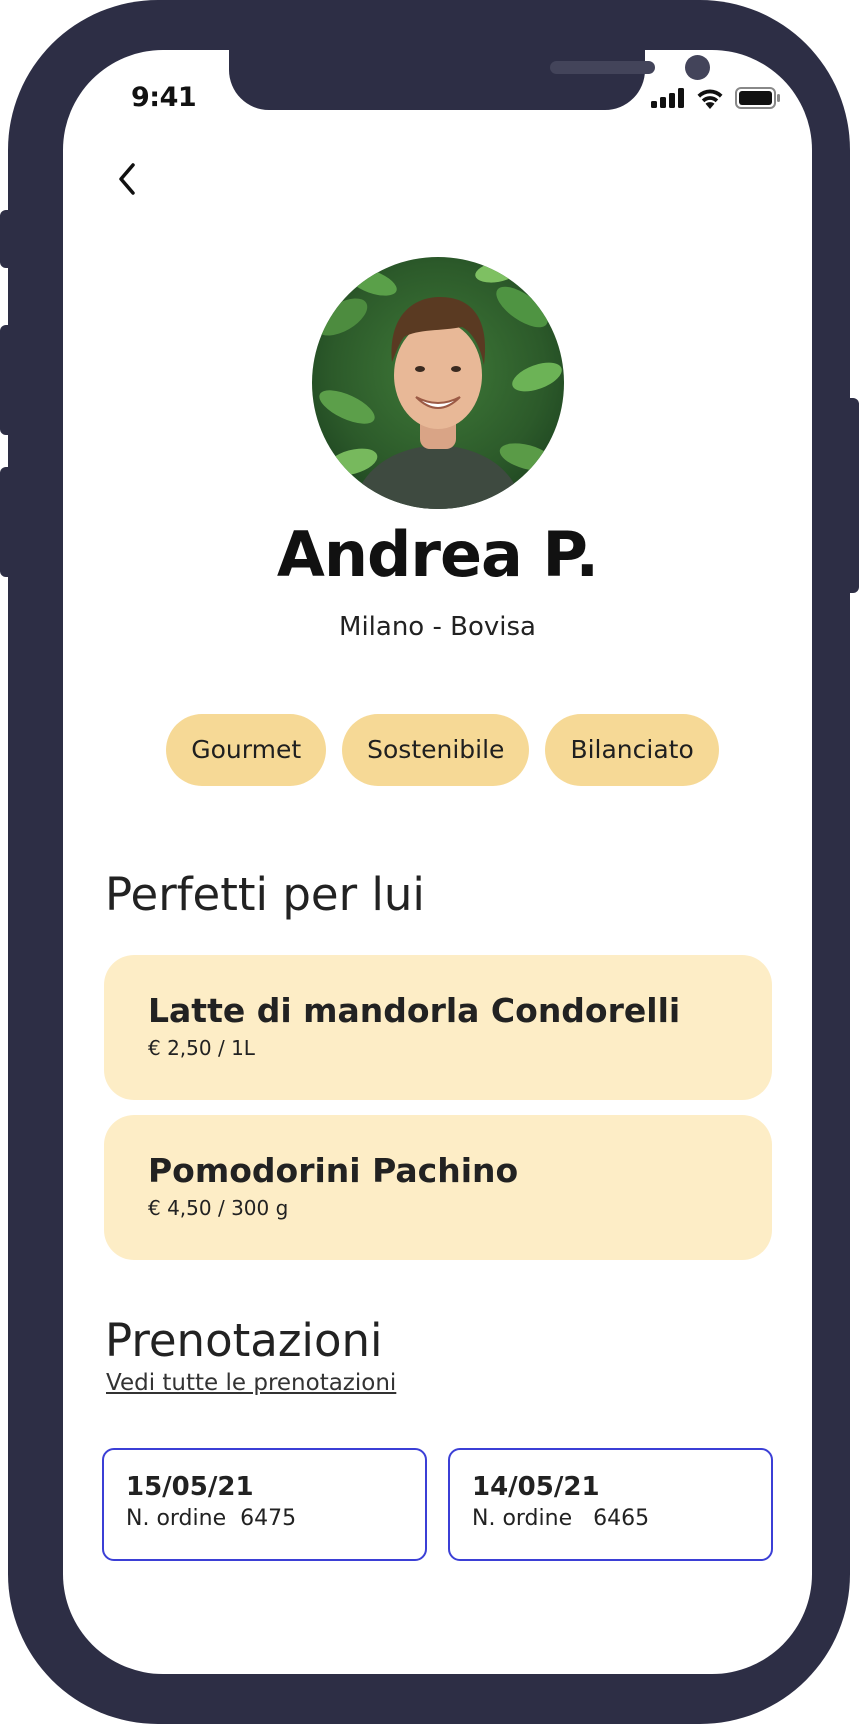 The image size is (859, 1724). What do you see at coordinates (697, 67) in the screenshot?
I see `front-camera` at bounding box center [697, 67].